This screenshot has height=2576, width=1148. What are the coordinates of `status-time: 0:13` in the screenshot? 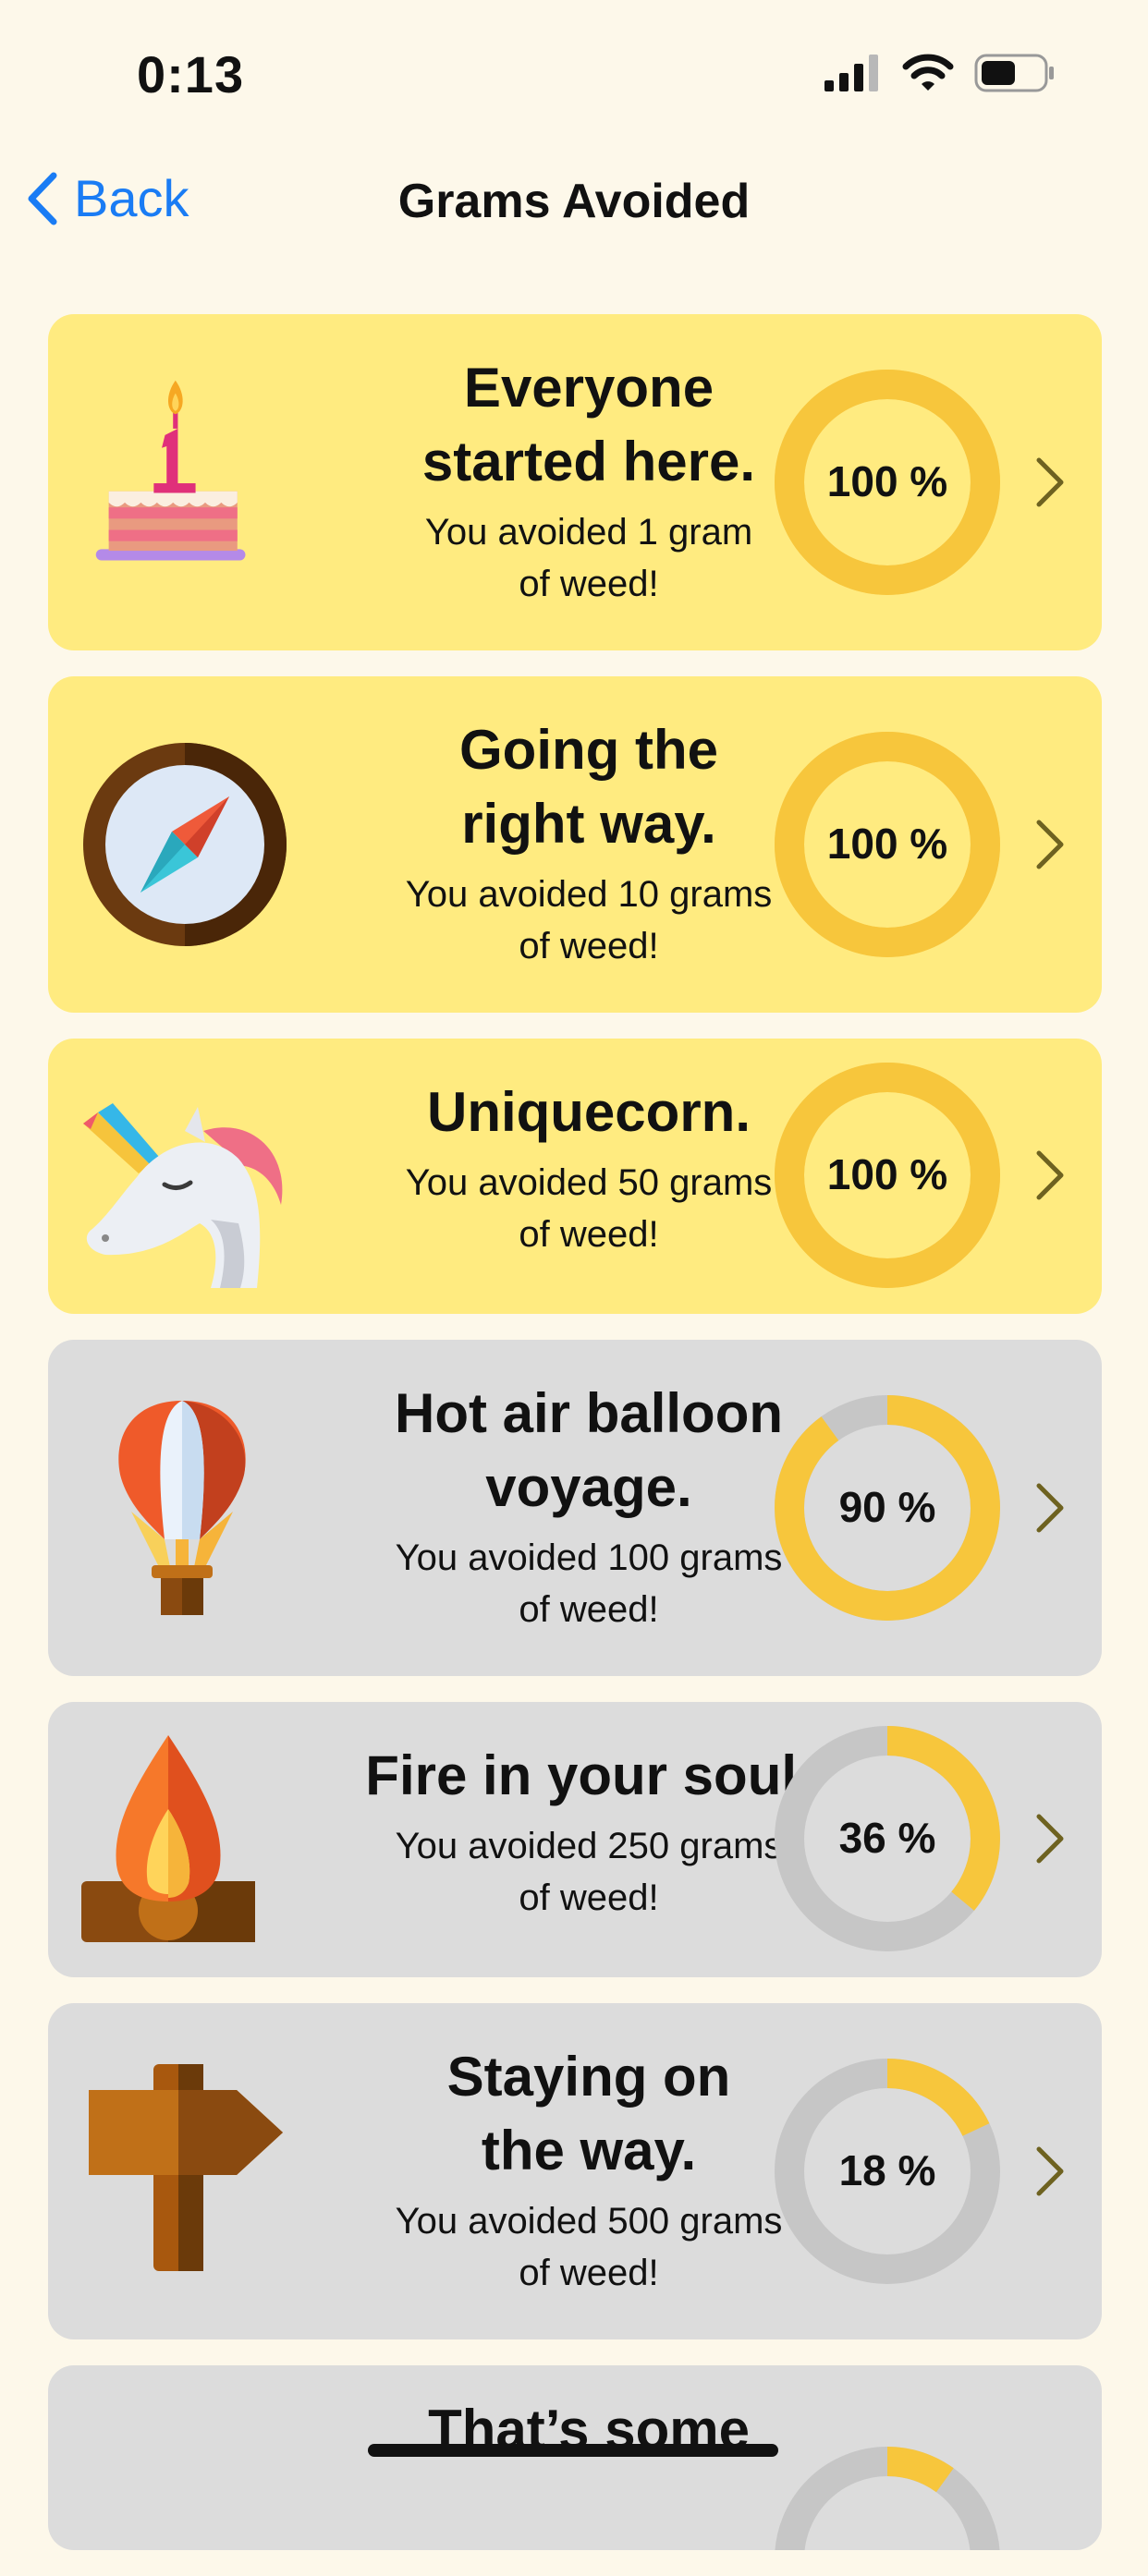 It's located at (191, 74).